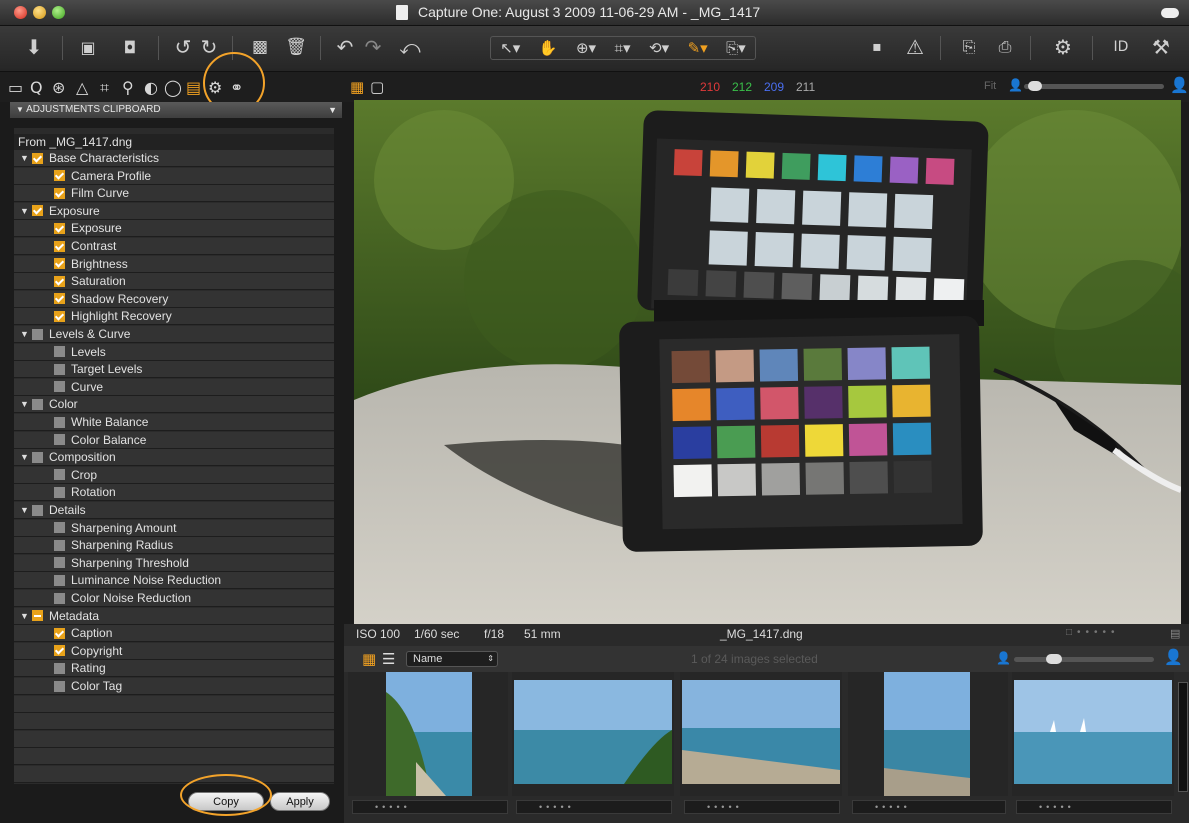  Describe the element at coordinates (659, 48) in the screenshot. I see `rotate-cursor-icon: ⟲▾` at that location.